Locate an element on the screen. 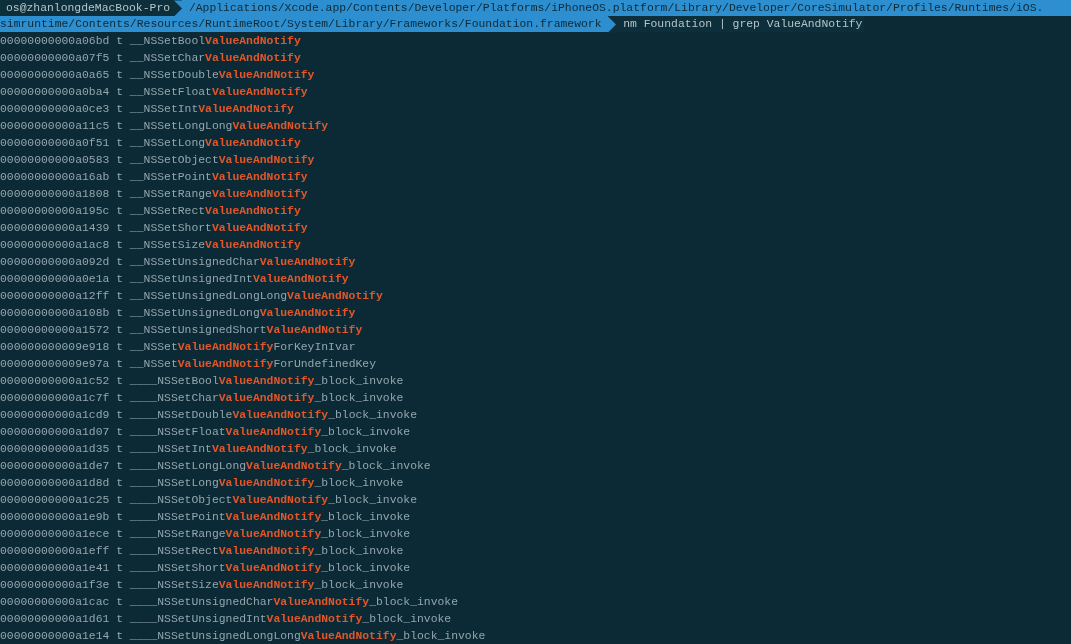 This screenshot has height=644, width=1071. output-line: 000000000009e97a t __NSSetValueAndNotifyForUndefinedKey is located at coordinates (188, 364).